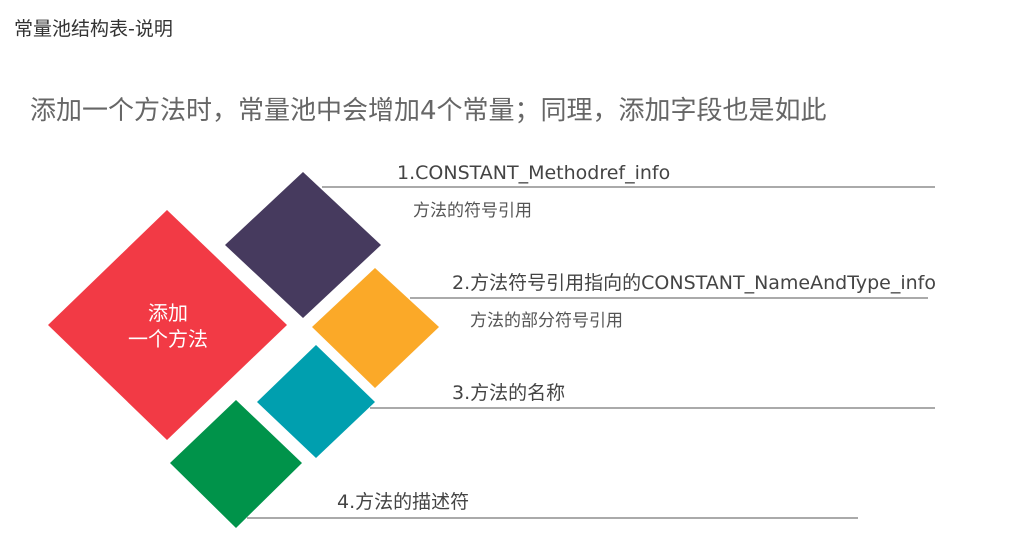 This screenshot has height=554, width=1018. What do you see at coordinates (472, 211) in the screenshot?
I see `item-1-desc: 方法的符号引用` at bounding box center [472, 211].